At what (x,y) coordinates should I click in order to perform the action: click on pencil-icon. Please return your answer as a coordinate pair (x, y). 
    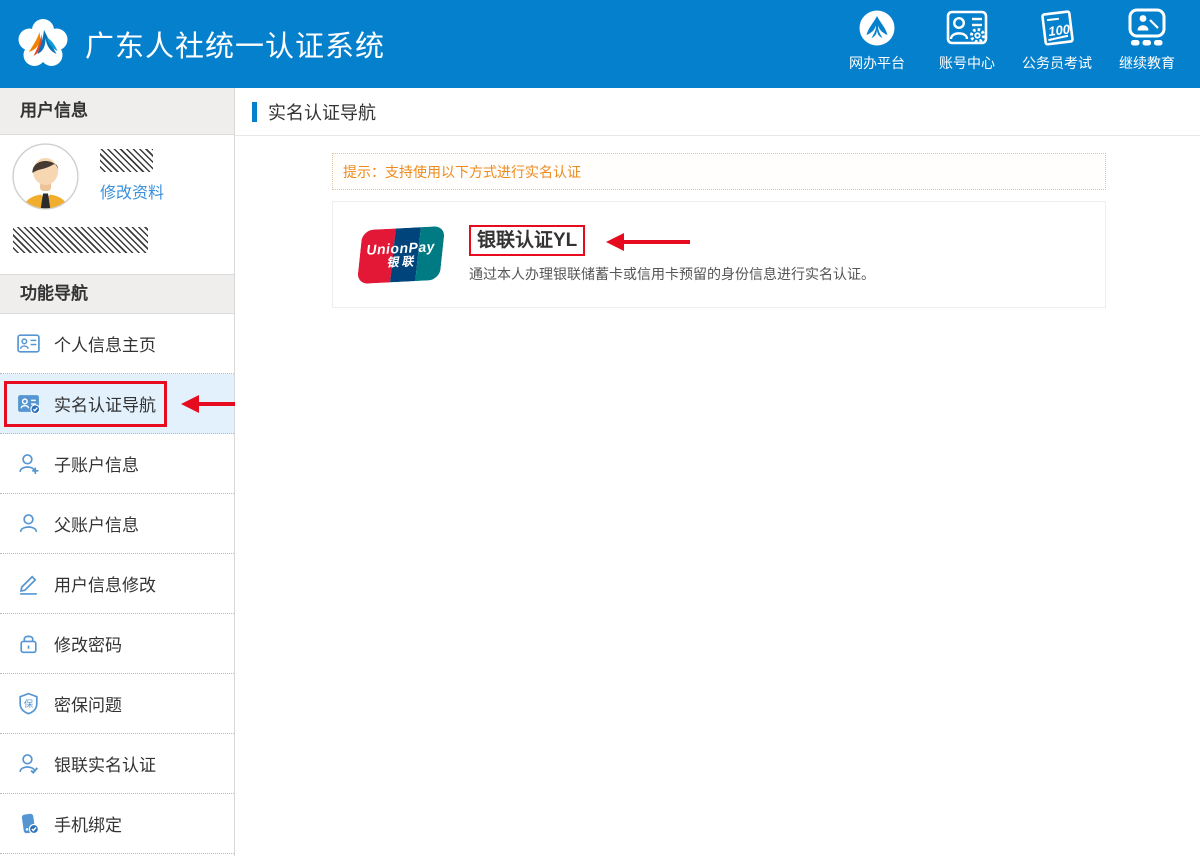
    Looking at the image, I should click on (28, 584).